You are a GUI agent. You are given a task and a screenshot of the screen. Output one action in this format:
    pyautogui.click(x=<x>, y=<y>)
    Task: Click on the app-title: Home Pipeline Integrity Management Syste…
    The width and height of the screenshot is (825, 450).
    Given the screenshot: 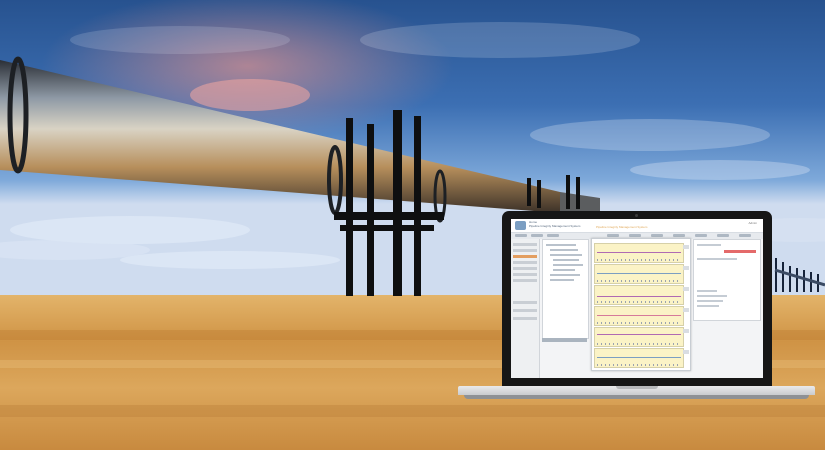 What is the action you would take?
    pyautogui.click(x=555, y=224)
    